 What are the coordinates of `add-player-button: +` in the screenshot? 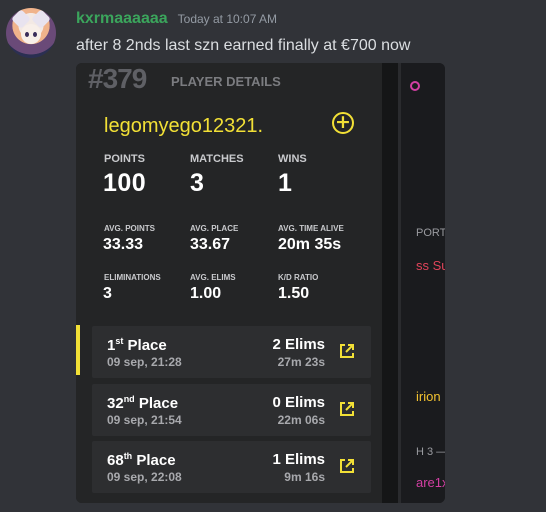 It's located at (343, 123).